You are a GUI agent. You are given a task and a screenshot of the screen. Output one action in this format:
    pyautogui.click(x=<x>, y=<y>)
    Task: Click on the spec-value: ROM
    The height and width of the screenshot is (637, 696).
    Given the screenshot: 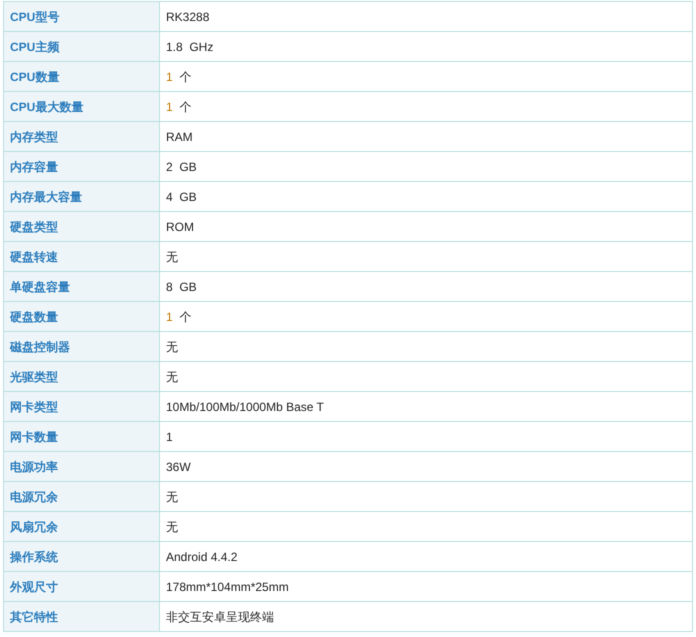 What is the action you would take?
    pyautogui.click(x=426, y=227)
    